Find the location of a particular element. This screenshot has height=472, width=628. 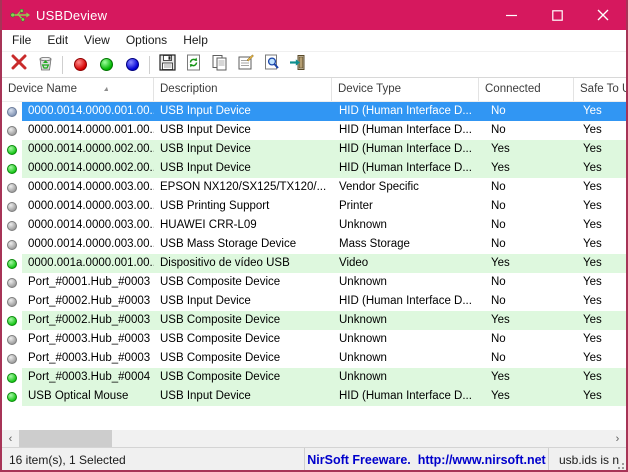

properties-button is located at coordinates (245, 65).